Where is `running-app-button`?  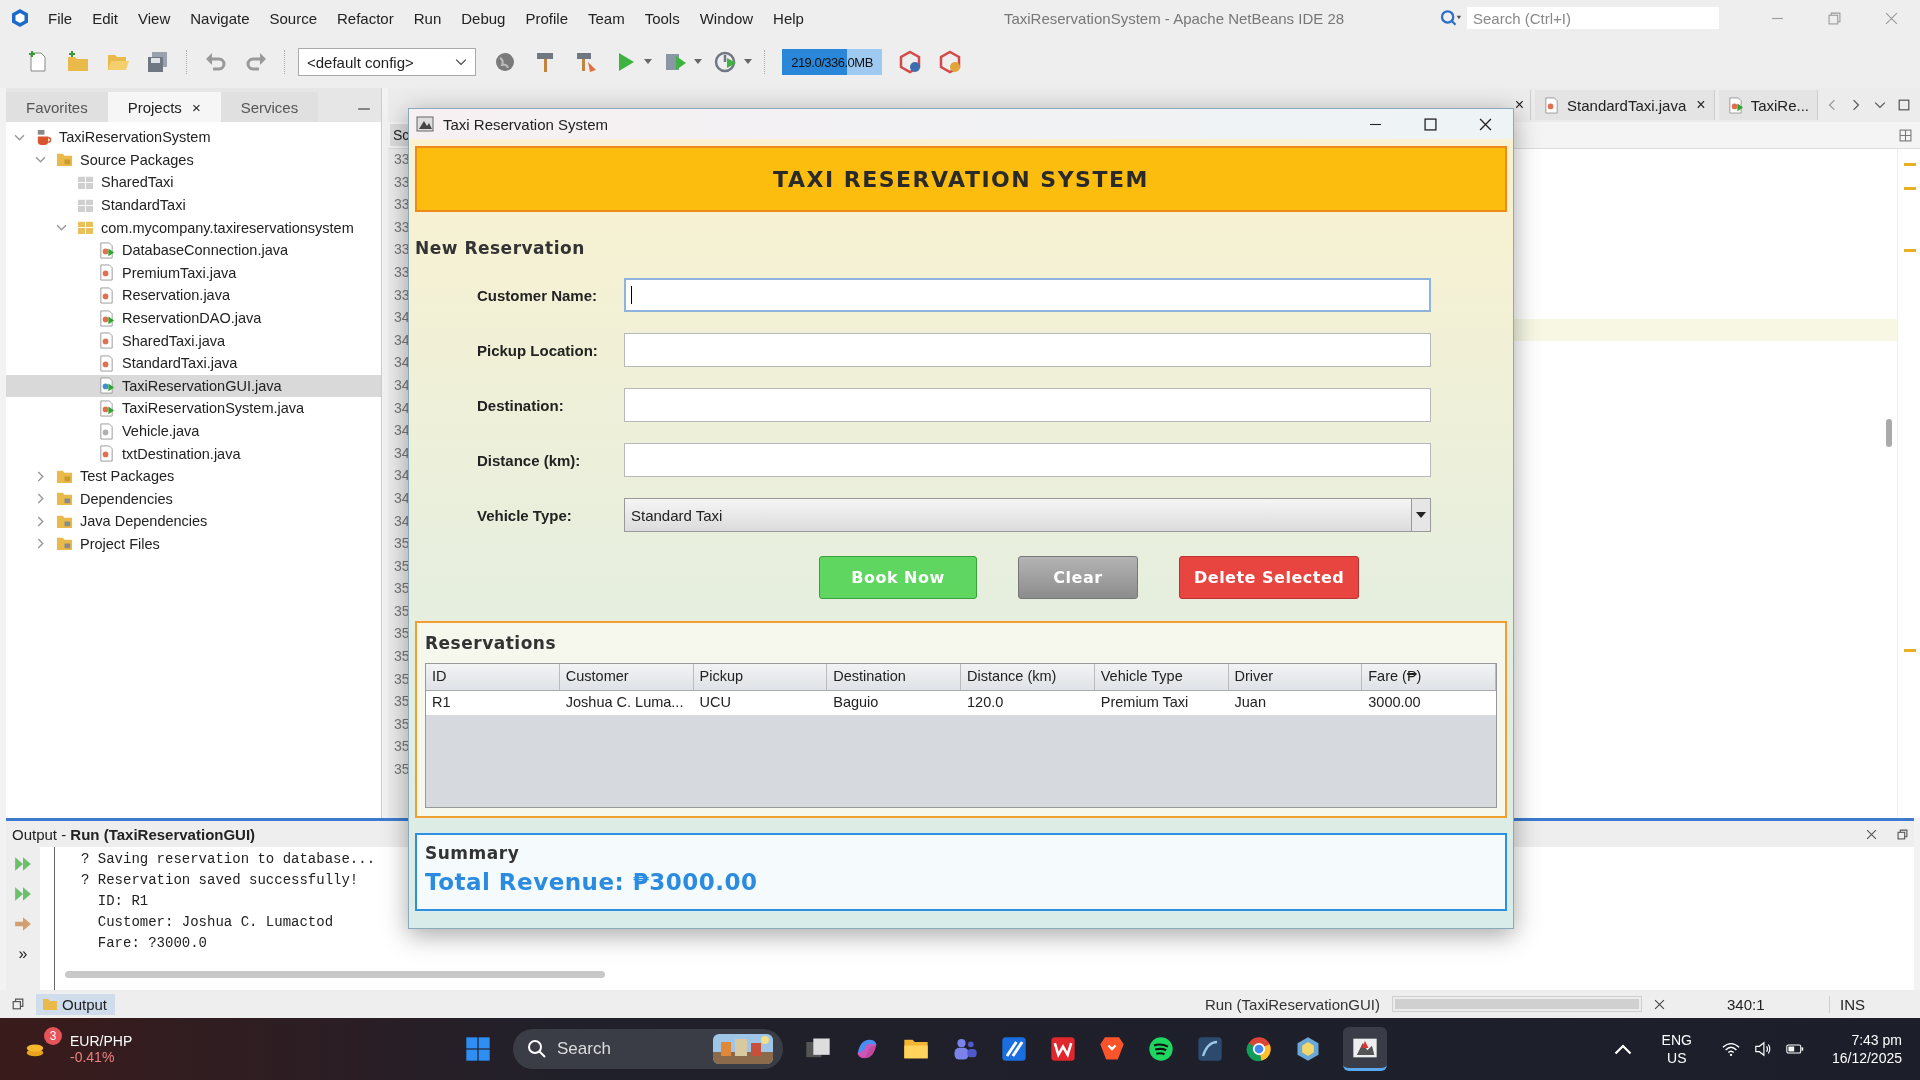
running-app-button is located at coordinates (1365, 1049).